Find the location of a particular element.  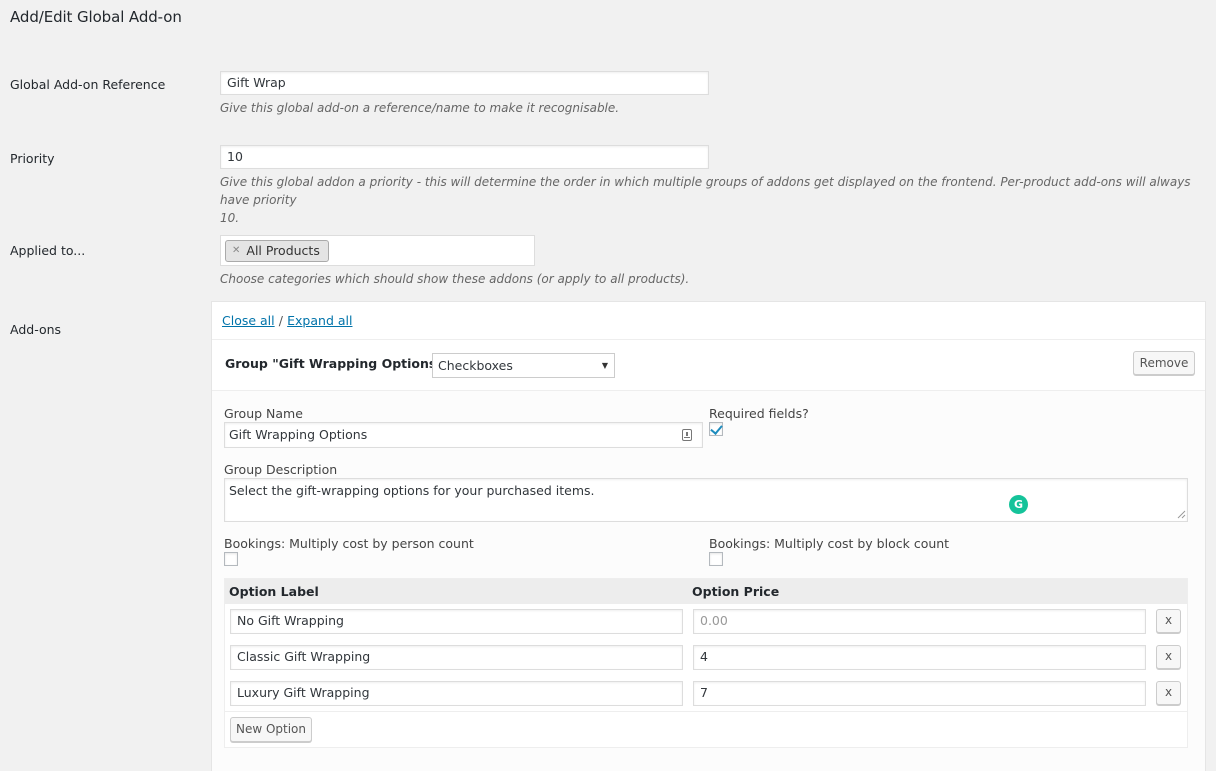

option-price-input: 0.00 is located at coordinates (919, 621).